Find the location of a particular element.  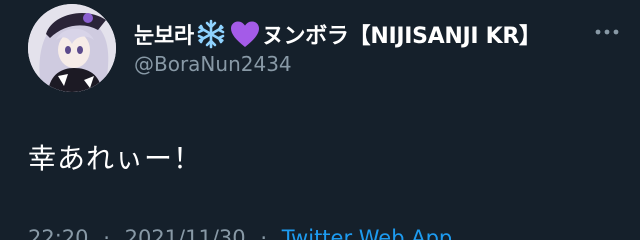

tweet-time: 22:20 is located at coordinates (58, 233).